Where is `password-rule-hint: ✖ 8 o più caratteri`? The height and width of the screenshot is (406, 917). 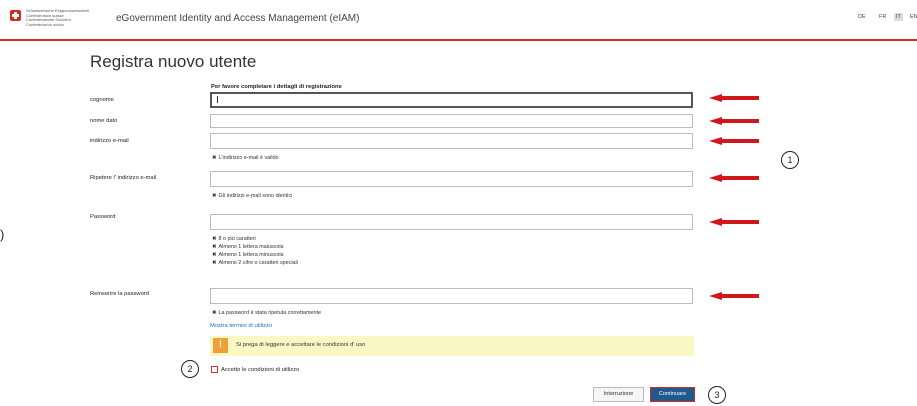 password-rule-hint: ✖ 8 o più caratteri is located at coordinates (234, 239).